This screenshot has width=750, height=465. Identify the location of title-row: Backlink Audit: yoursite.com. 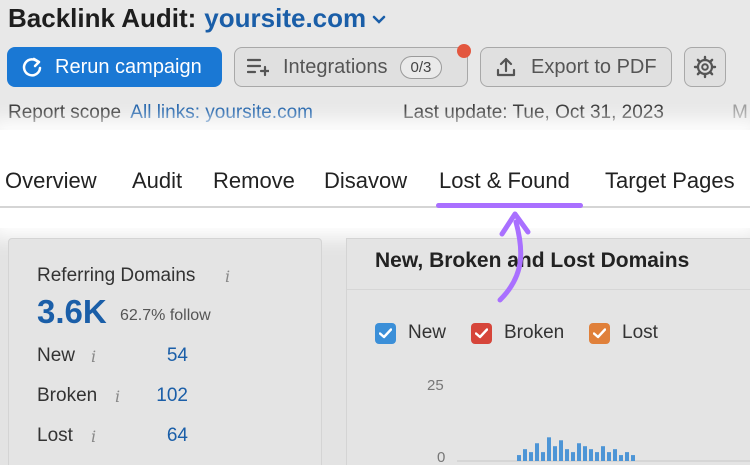
(197, 18).